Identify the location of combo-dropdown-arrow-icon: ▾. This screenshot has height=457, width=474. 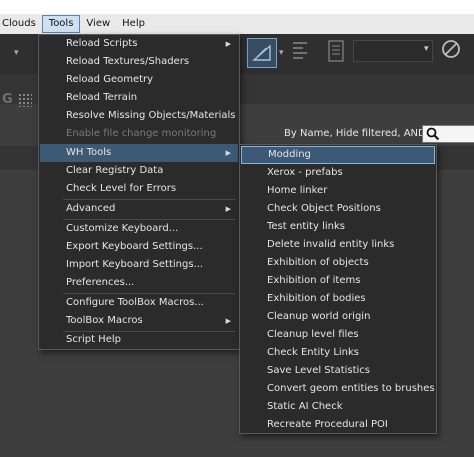
(426, 49).